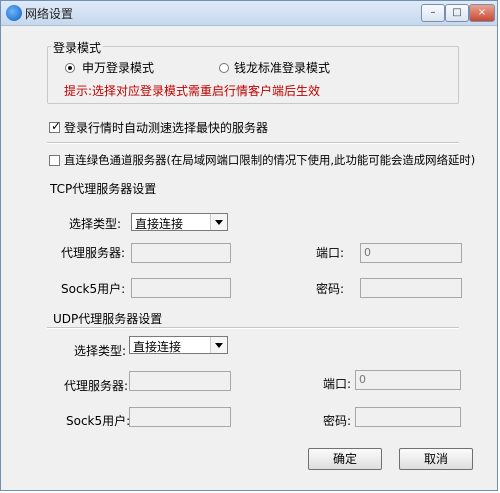  I want to click on login-mode-title: 登录模式, so click(77, 47).